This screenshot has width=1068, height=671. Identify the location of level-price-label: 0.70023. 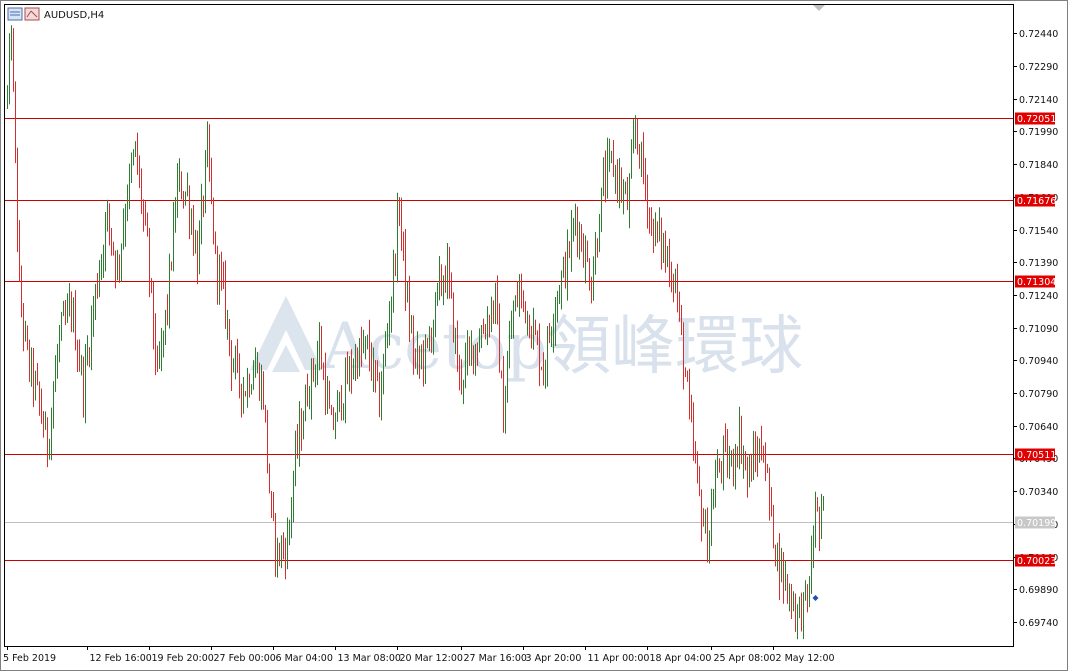
(1036, 561).